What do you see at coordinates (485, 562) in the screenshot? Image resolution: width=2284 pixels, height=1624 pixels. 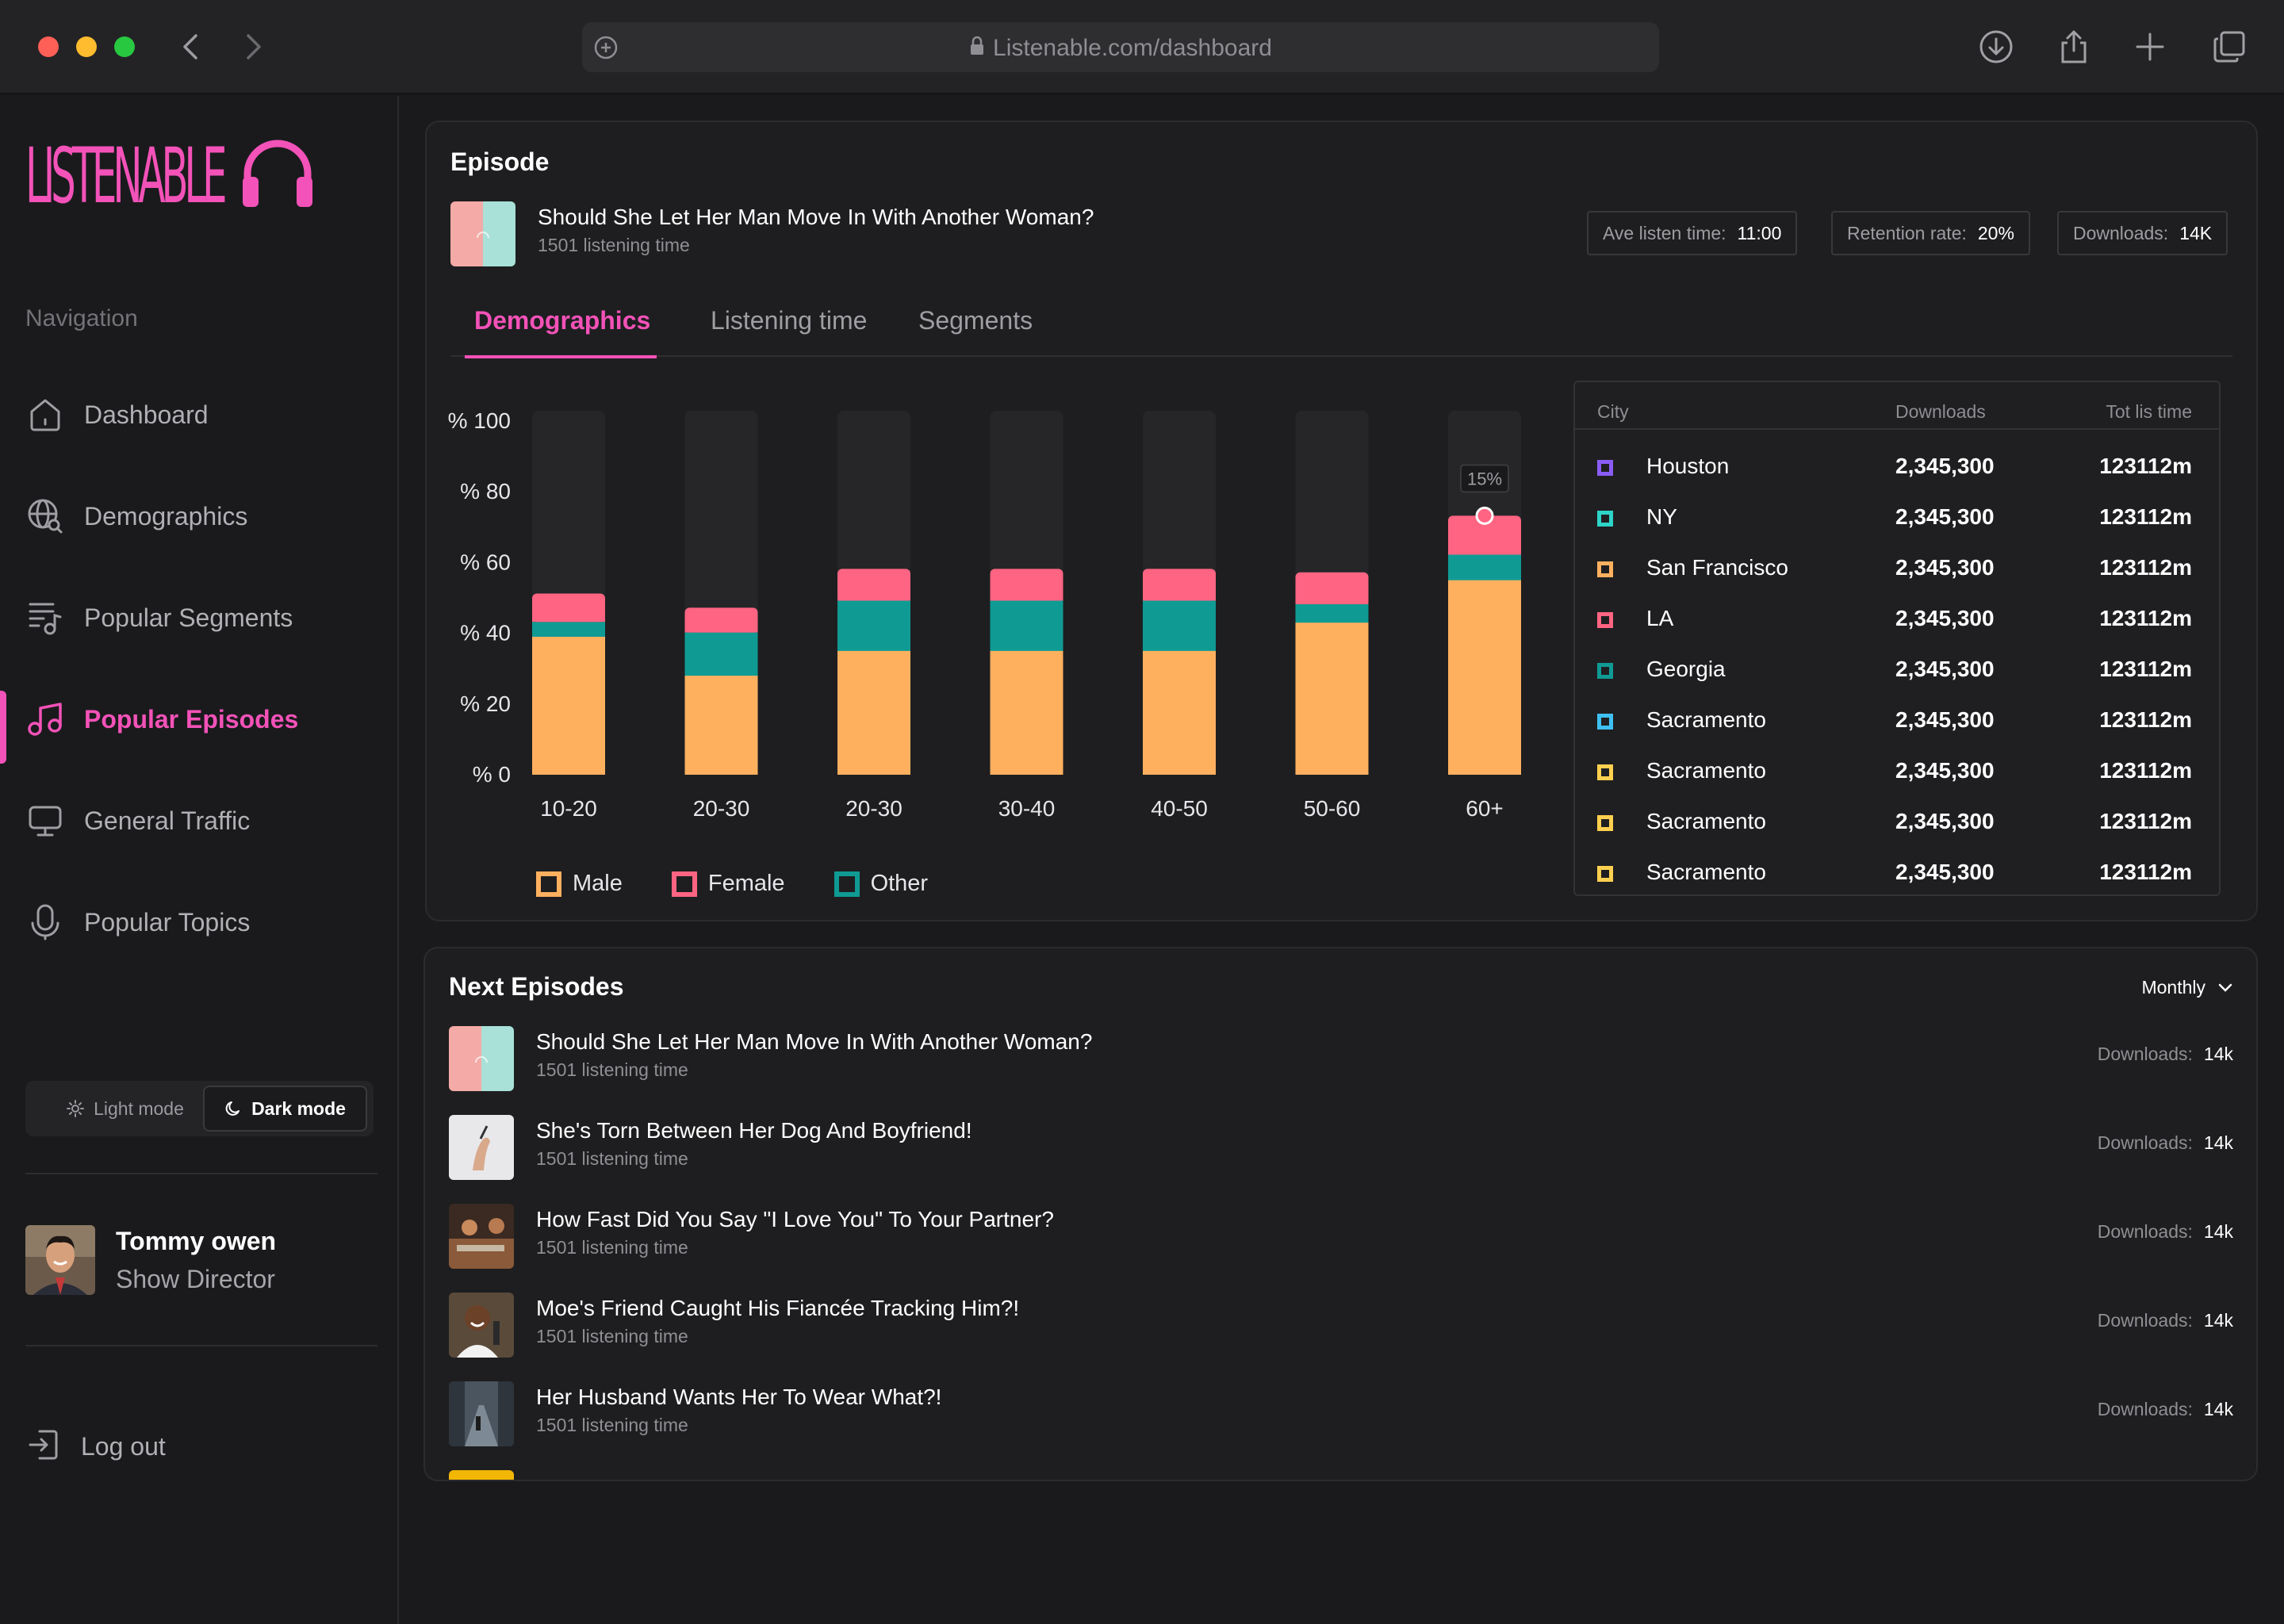 I see `y-tick-label: % 60` at bounding box center [485, 562].